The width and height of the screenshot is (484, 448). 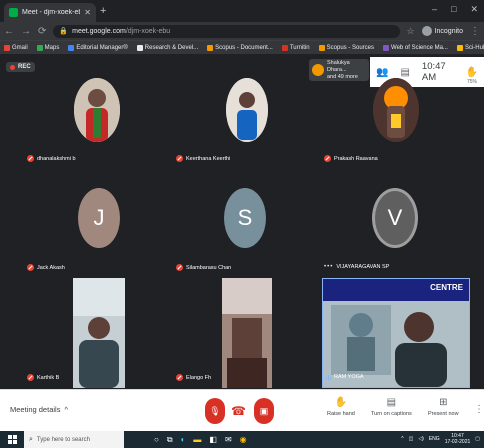 What do you see at coordinates (404, 72) in the screenshot?
I see `chat-icon: ▤` at bounding box center [404, 72].